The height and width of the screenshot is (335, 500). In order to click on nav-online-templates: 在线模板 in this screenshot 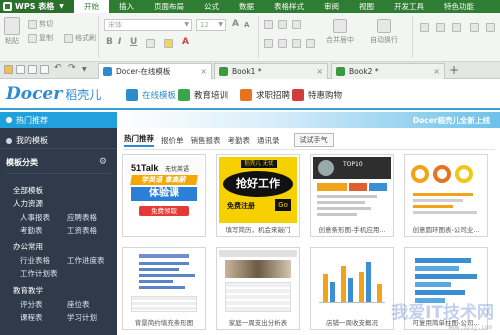, I will do `click(151, 95)`.